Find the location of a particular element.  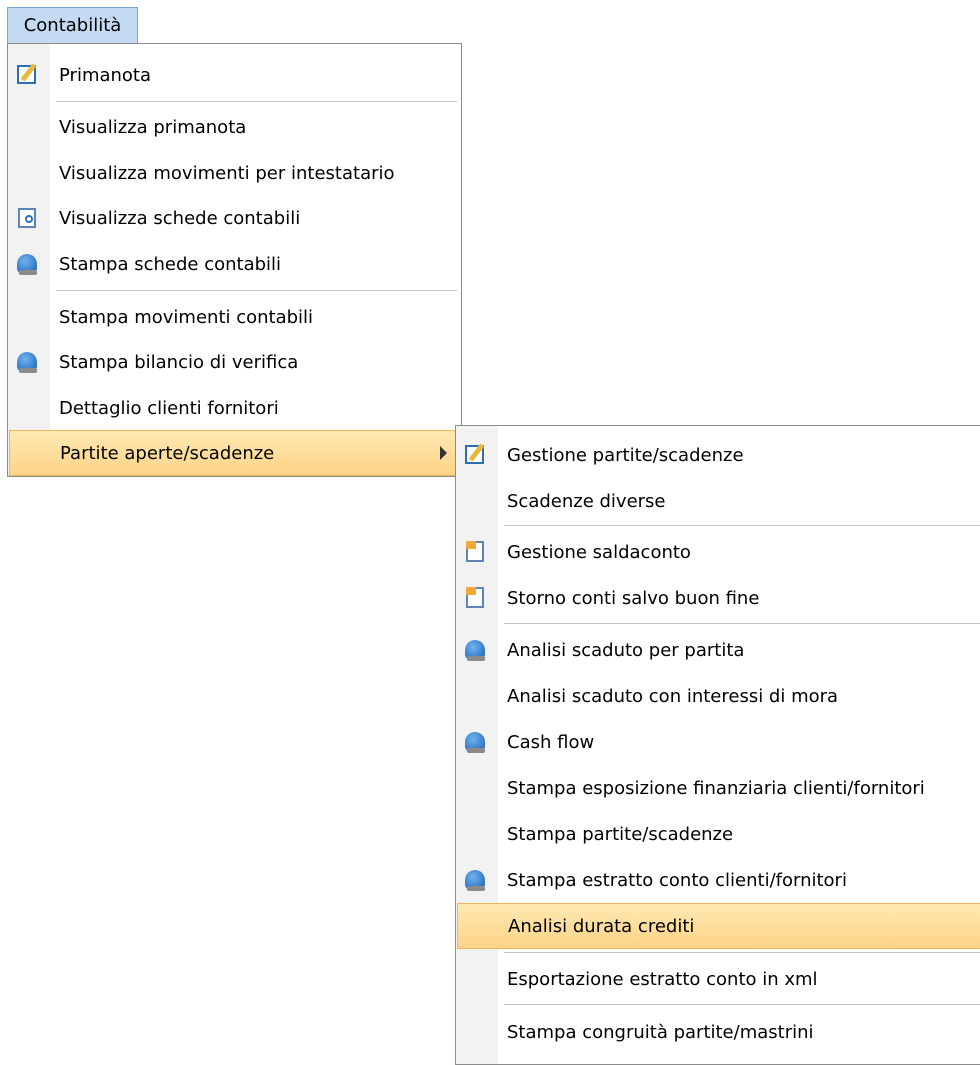

menu-item-label: Stampa congruità partite/mastrini is located at coordinates (660, 1032).